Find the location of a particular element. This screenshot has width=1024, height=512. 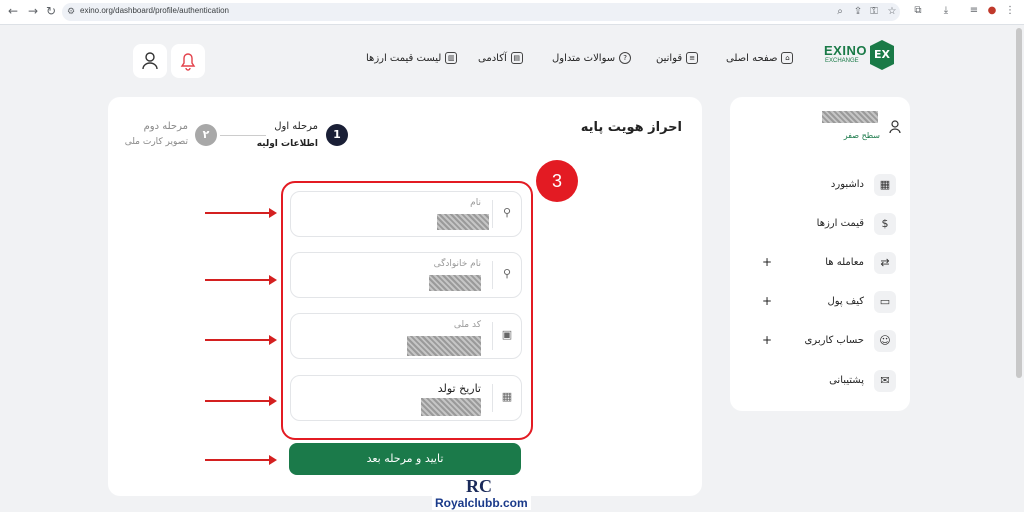

page-title: احراز هویت پایه is located at coordinates (631, 127).